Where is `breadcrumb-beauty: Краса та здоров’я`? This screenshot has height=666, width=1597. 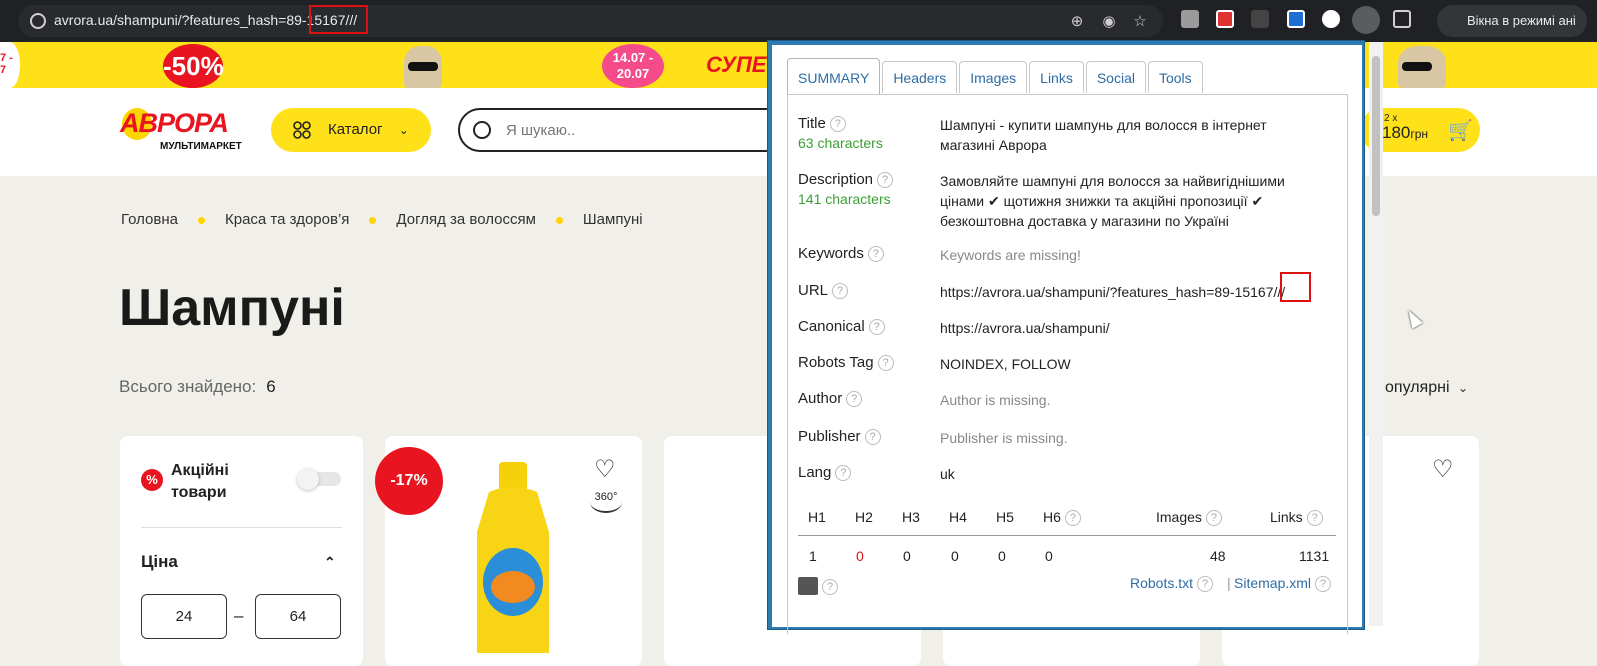 breadcrumb-beauty: Краса та здоров’я is located at coordinates (287, 219).